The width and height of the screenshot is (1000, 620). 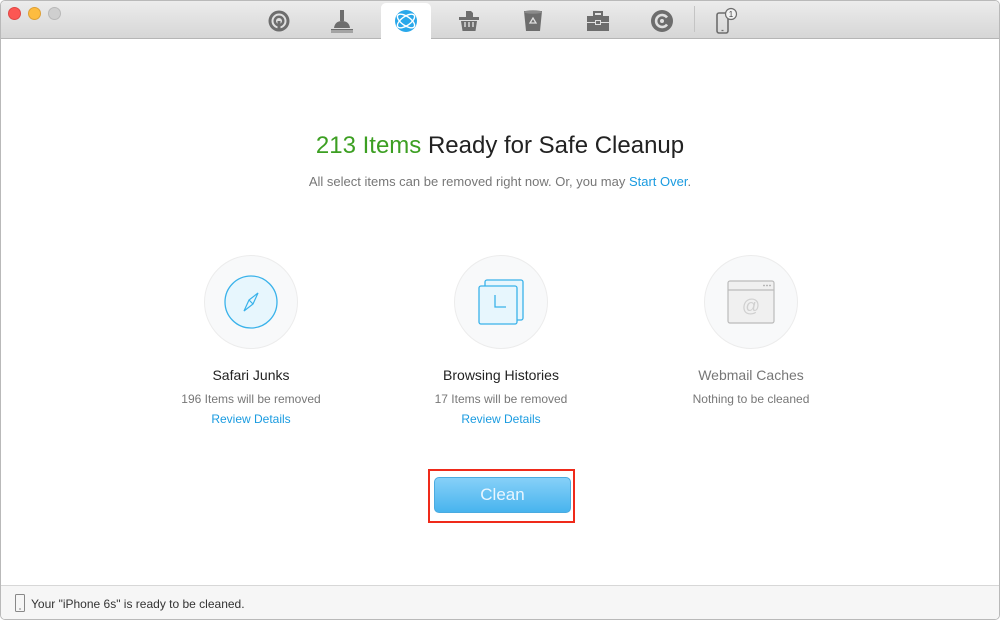 What do you see at coordinates (694, 19) in the screenshot?
I see `toolbar-divider` at bounding box center [694, 19].